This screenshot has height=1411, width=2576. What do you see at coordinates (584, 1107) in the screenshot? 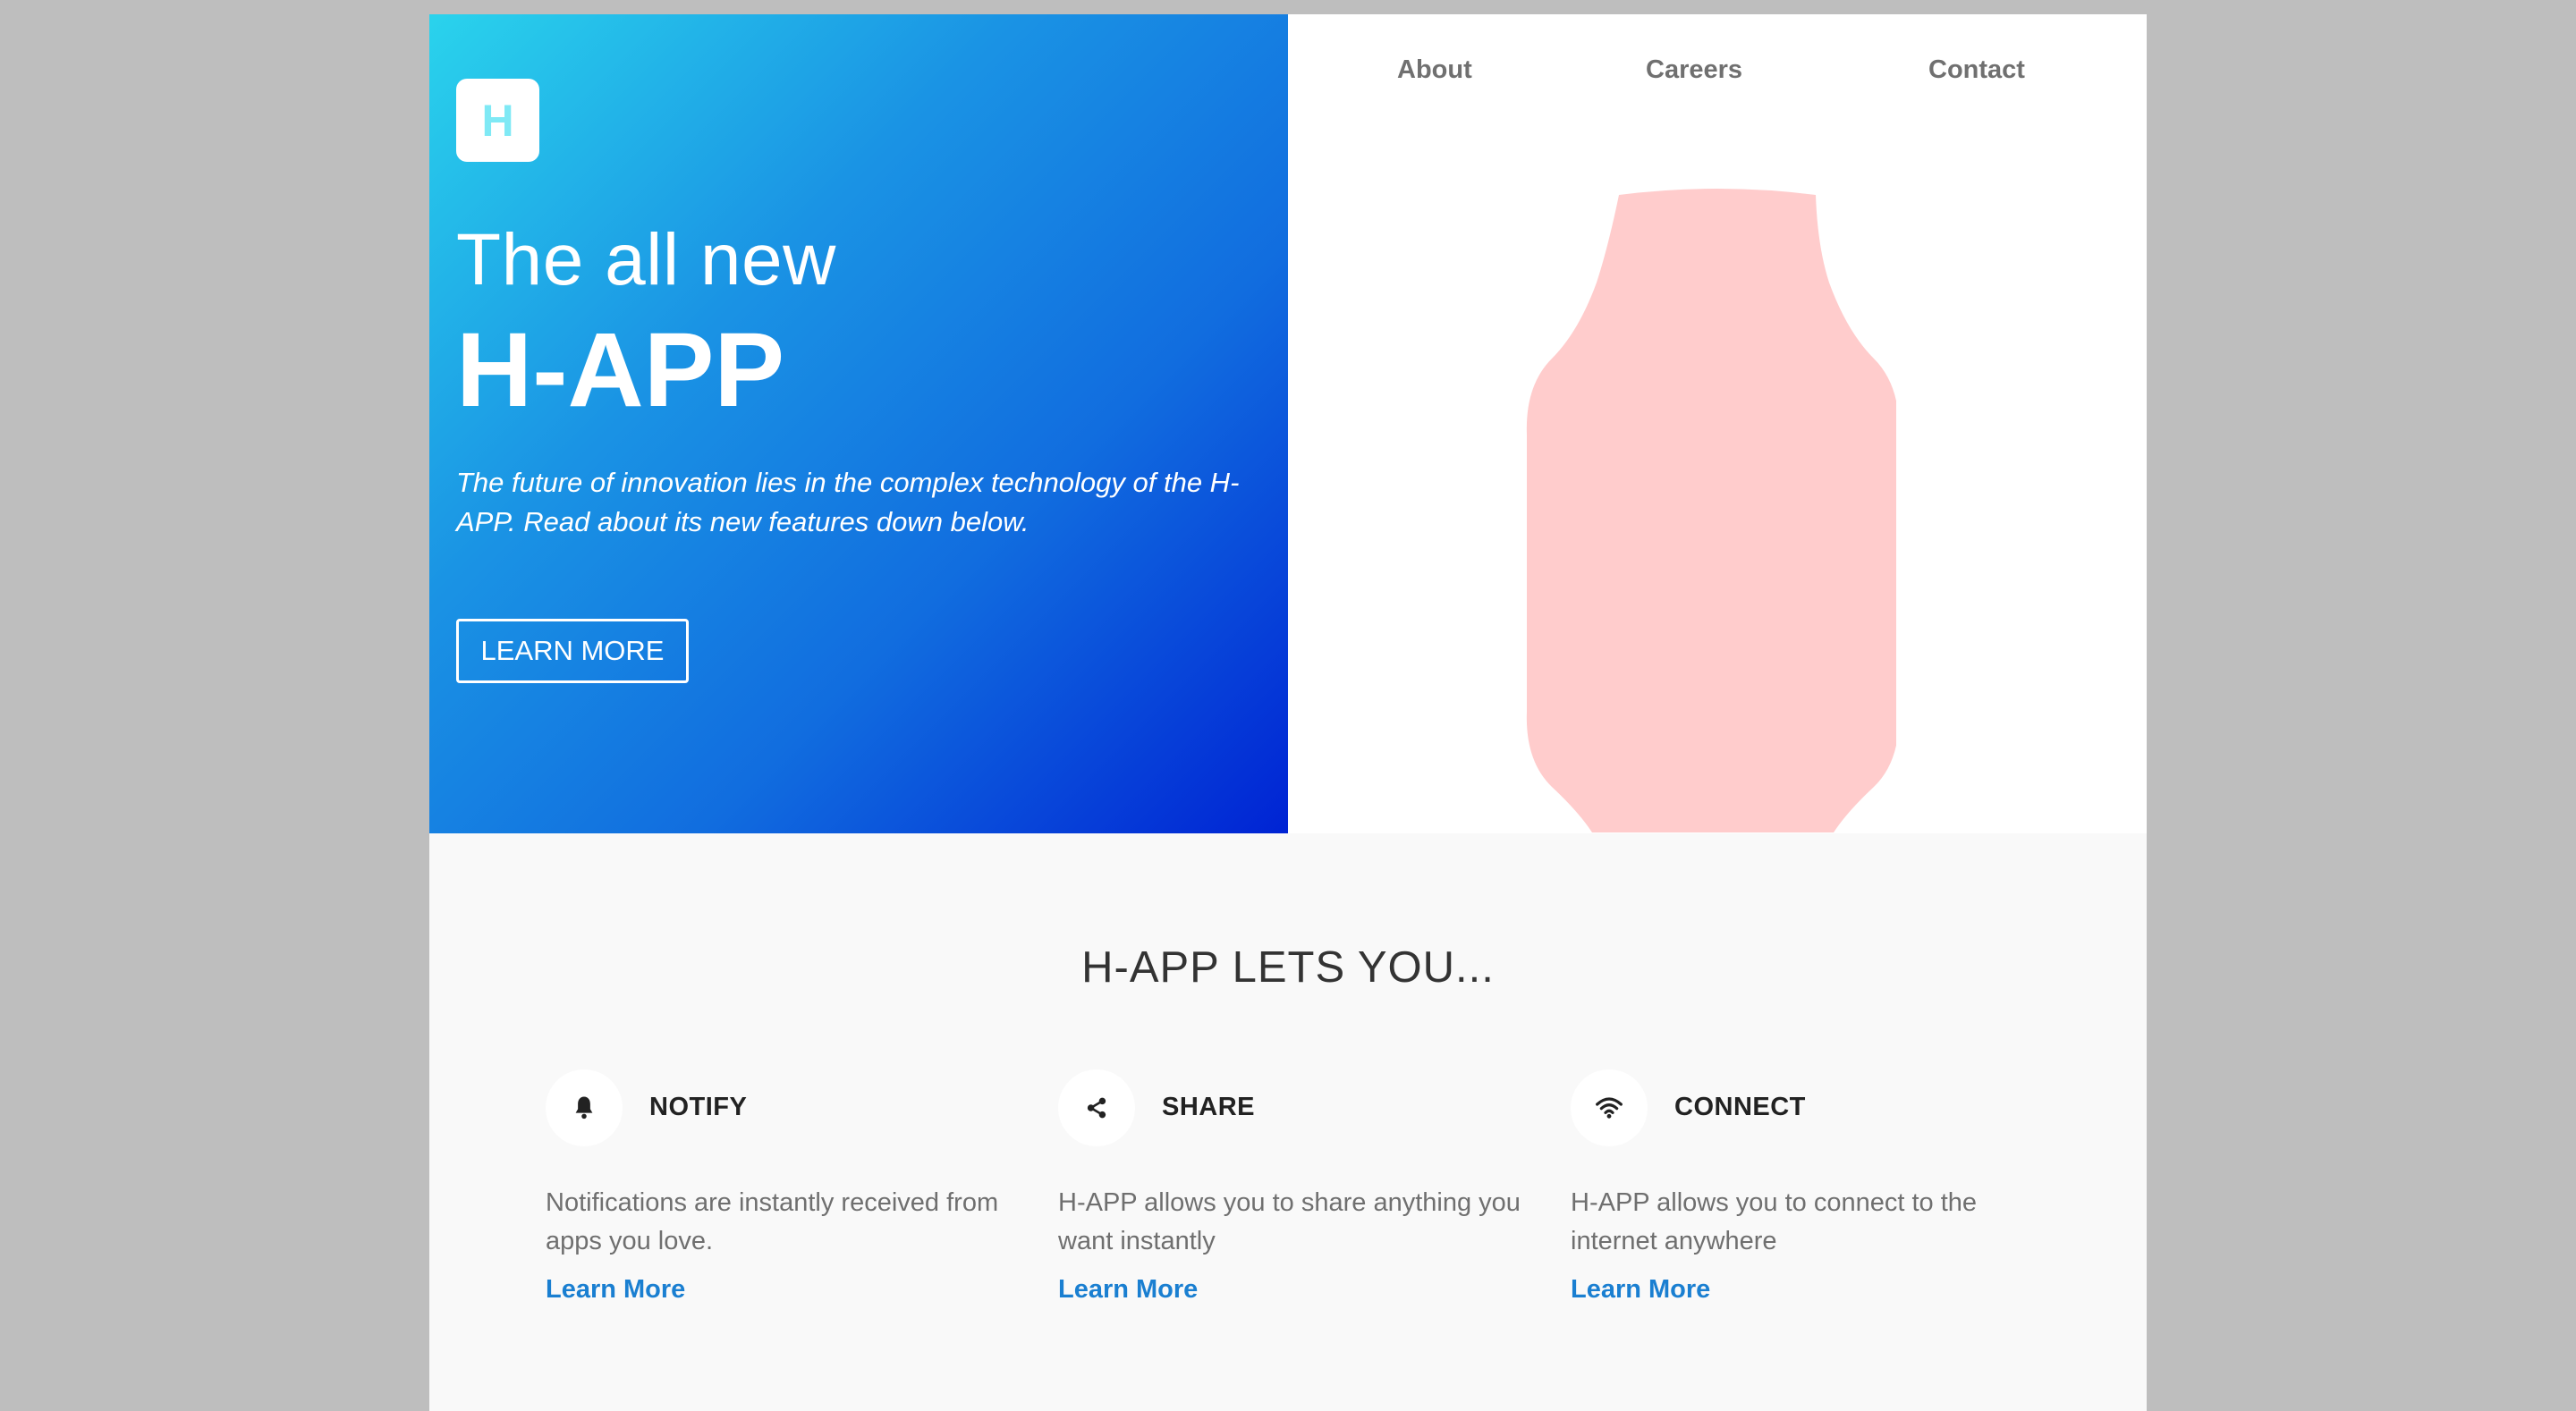
I see `bell-icon` at bounding box center [584, 1107].